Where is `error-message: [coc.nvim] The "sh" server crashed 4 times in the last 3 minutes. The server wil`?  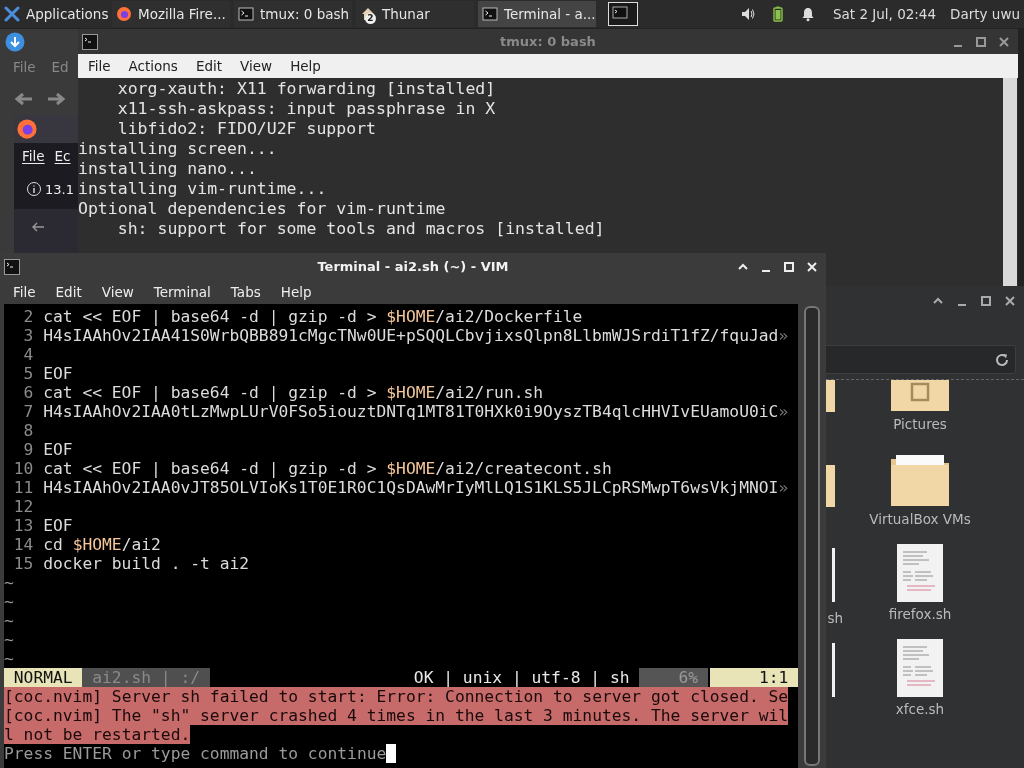
error-message: [coc.nvim] The "sh" server crashed 4 times in the last 3 minutes. The server wil is located at coordinates (396, 715).